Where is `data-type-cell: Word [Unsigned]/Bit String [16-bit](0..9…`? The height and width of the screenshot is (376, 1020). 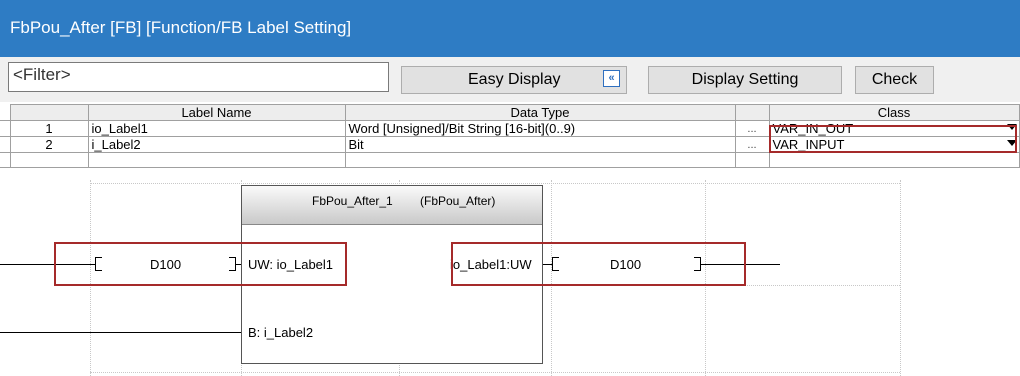
data-type-cell: Word [Unsigned]/Bit String [16-bit](0..9… is located at coordinates (540, 128).